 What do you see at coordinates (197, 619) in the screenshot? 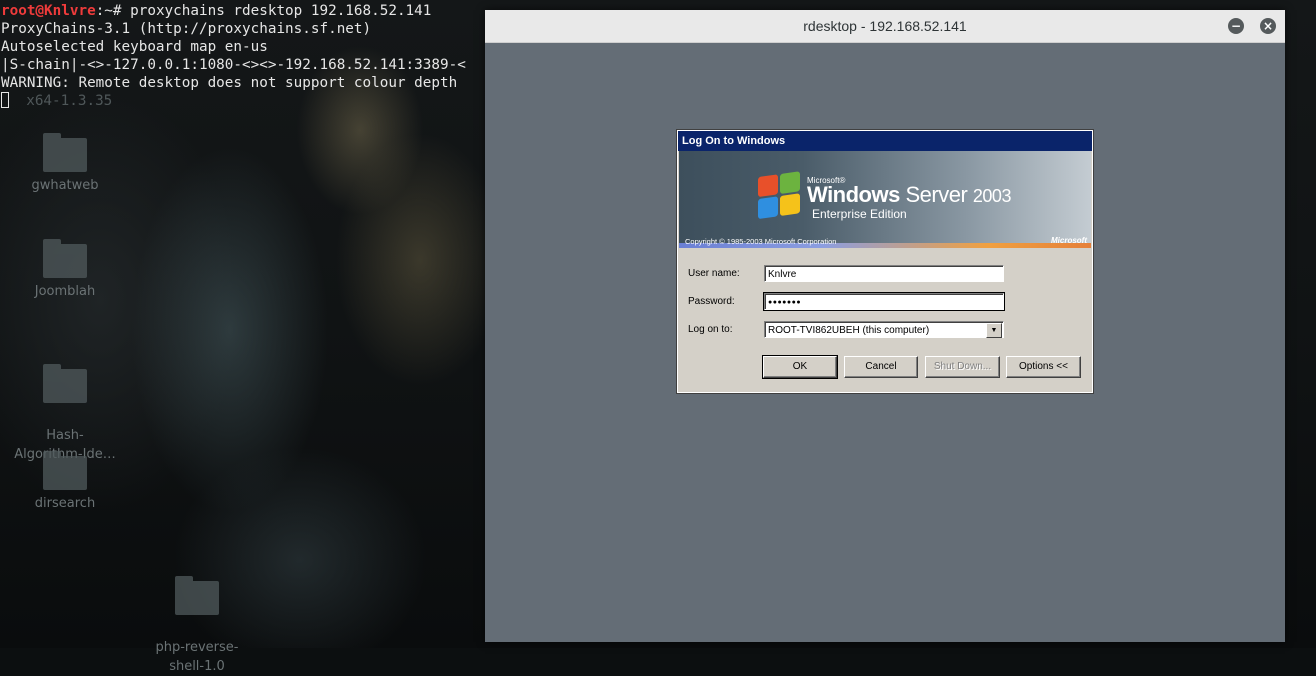
I see `desktop-icon-php-reverse-shell: php-reverse- shell-1.0` at bounding box center [197, 619].